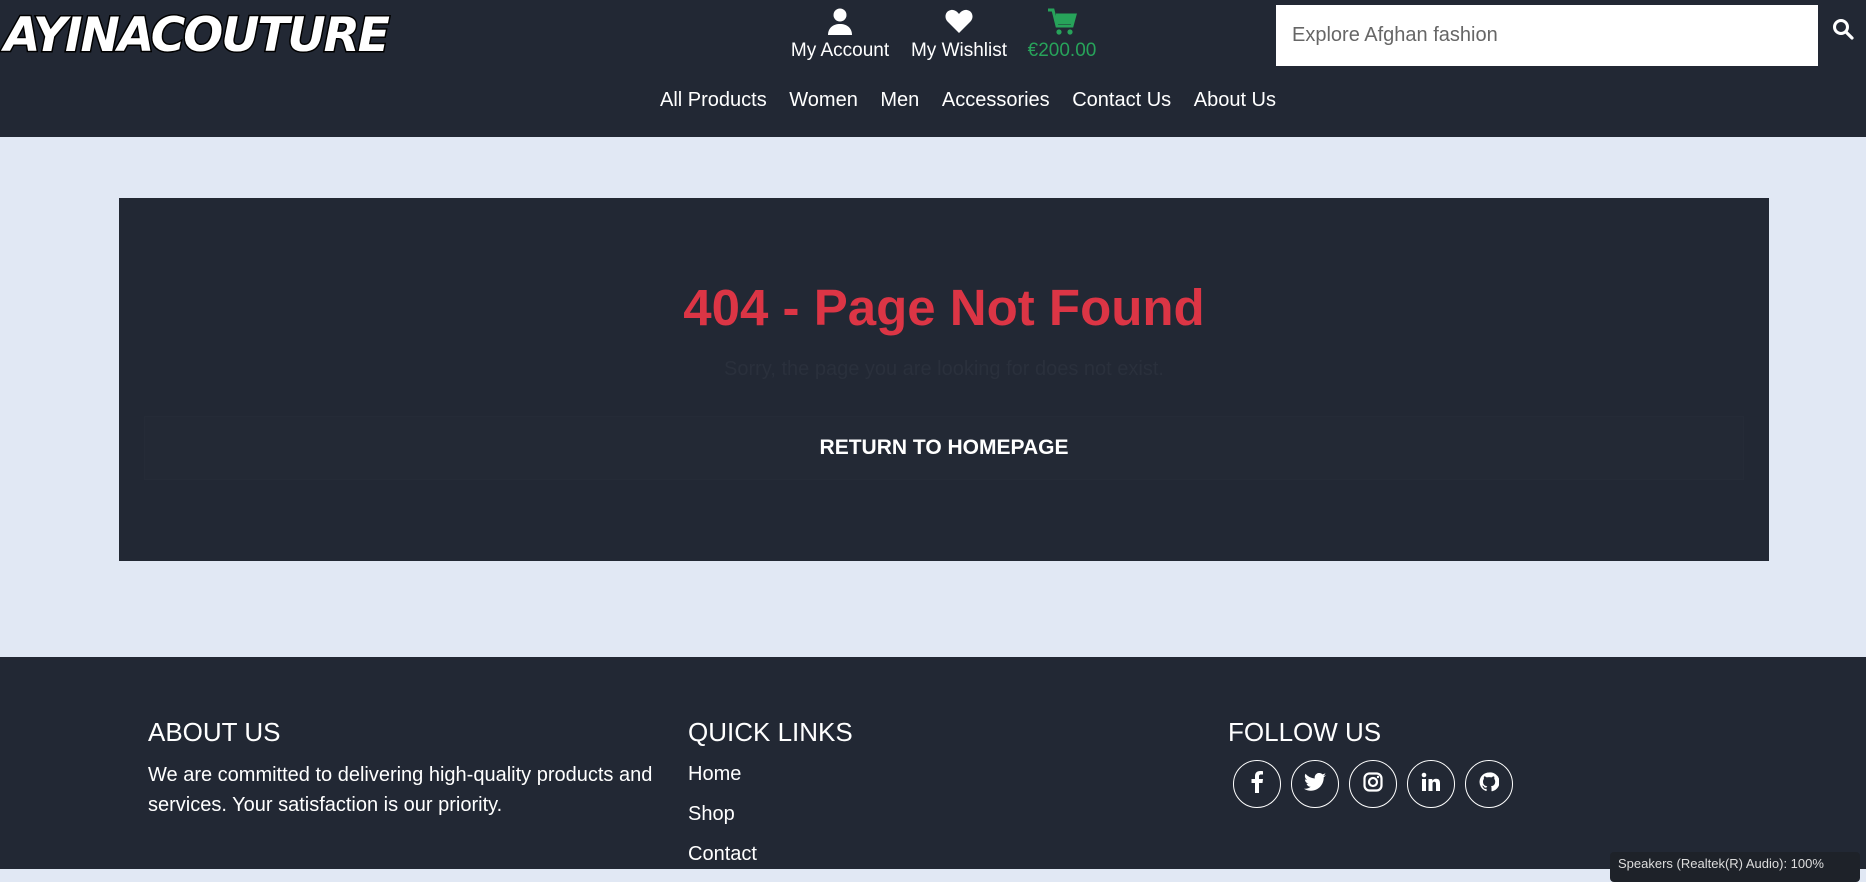 The width and height of the screenshot is (1866, 882). Describe the element at coordinates (1305, 732) in the screenshot. I see `footer-follow-title: FOLLOW US` at that location.